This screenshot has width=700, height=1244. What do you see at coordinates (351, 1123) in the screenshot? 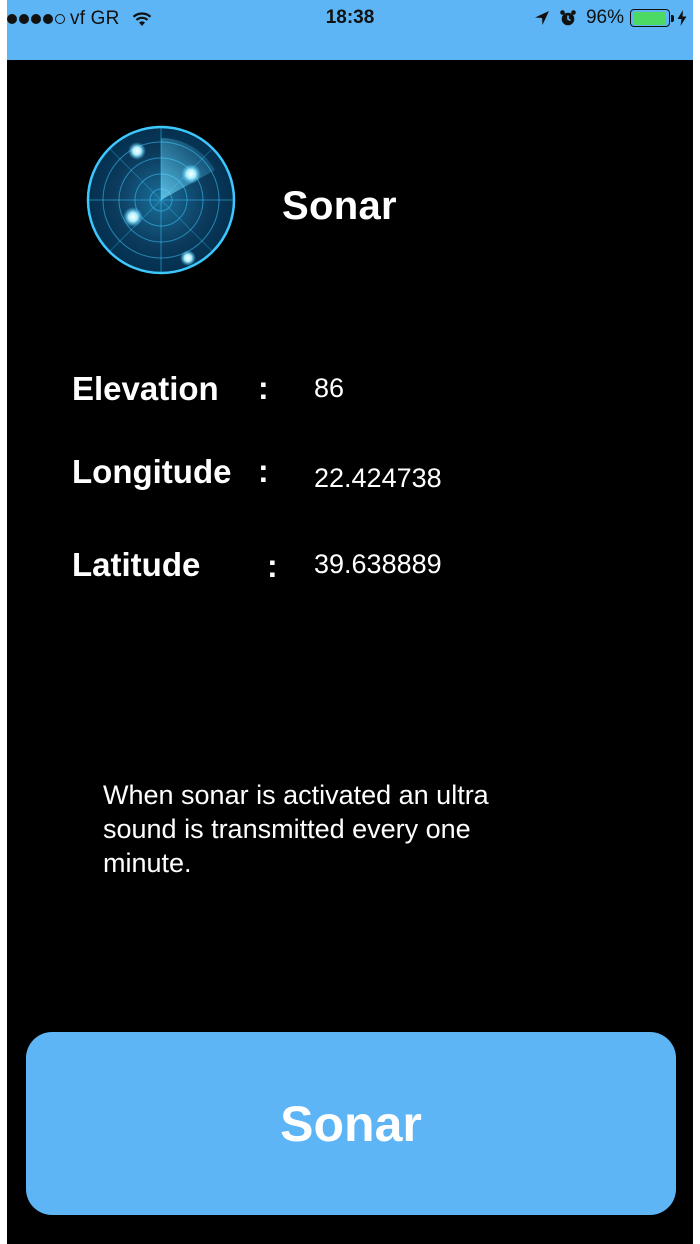
I see `sonar-button: Sonar` at bounding box center [351, 1123].